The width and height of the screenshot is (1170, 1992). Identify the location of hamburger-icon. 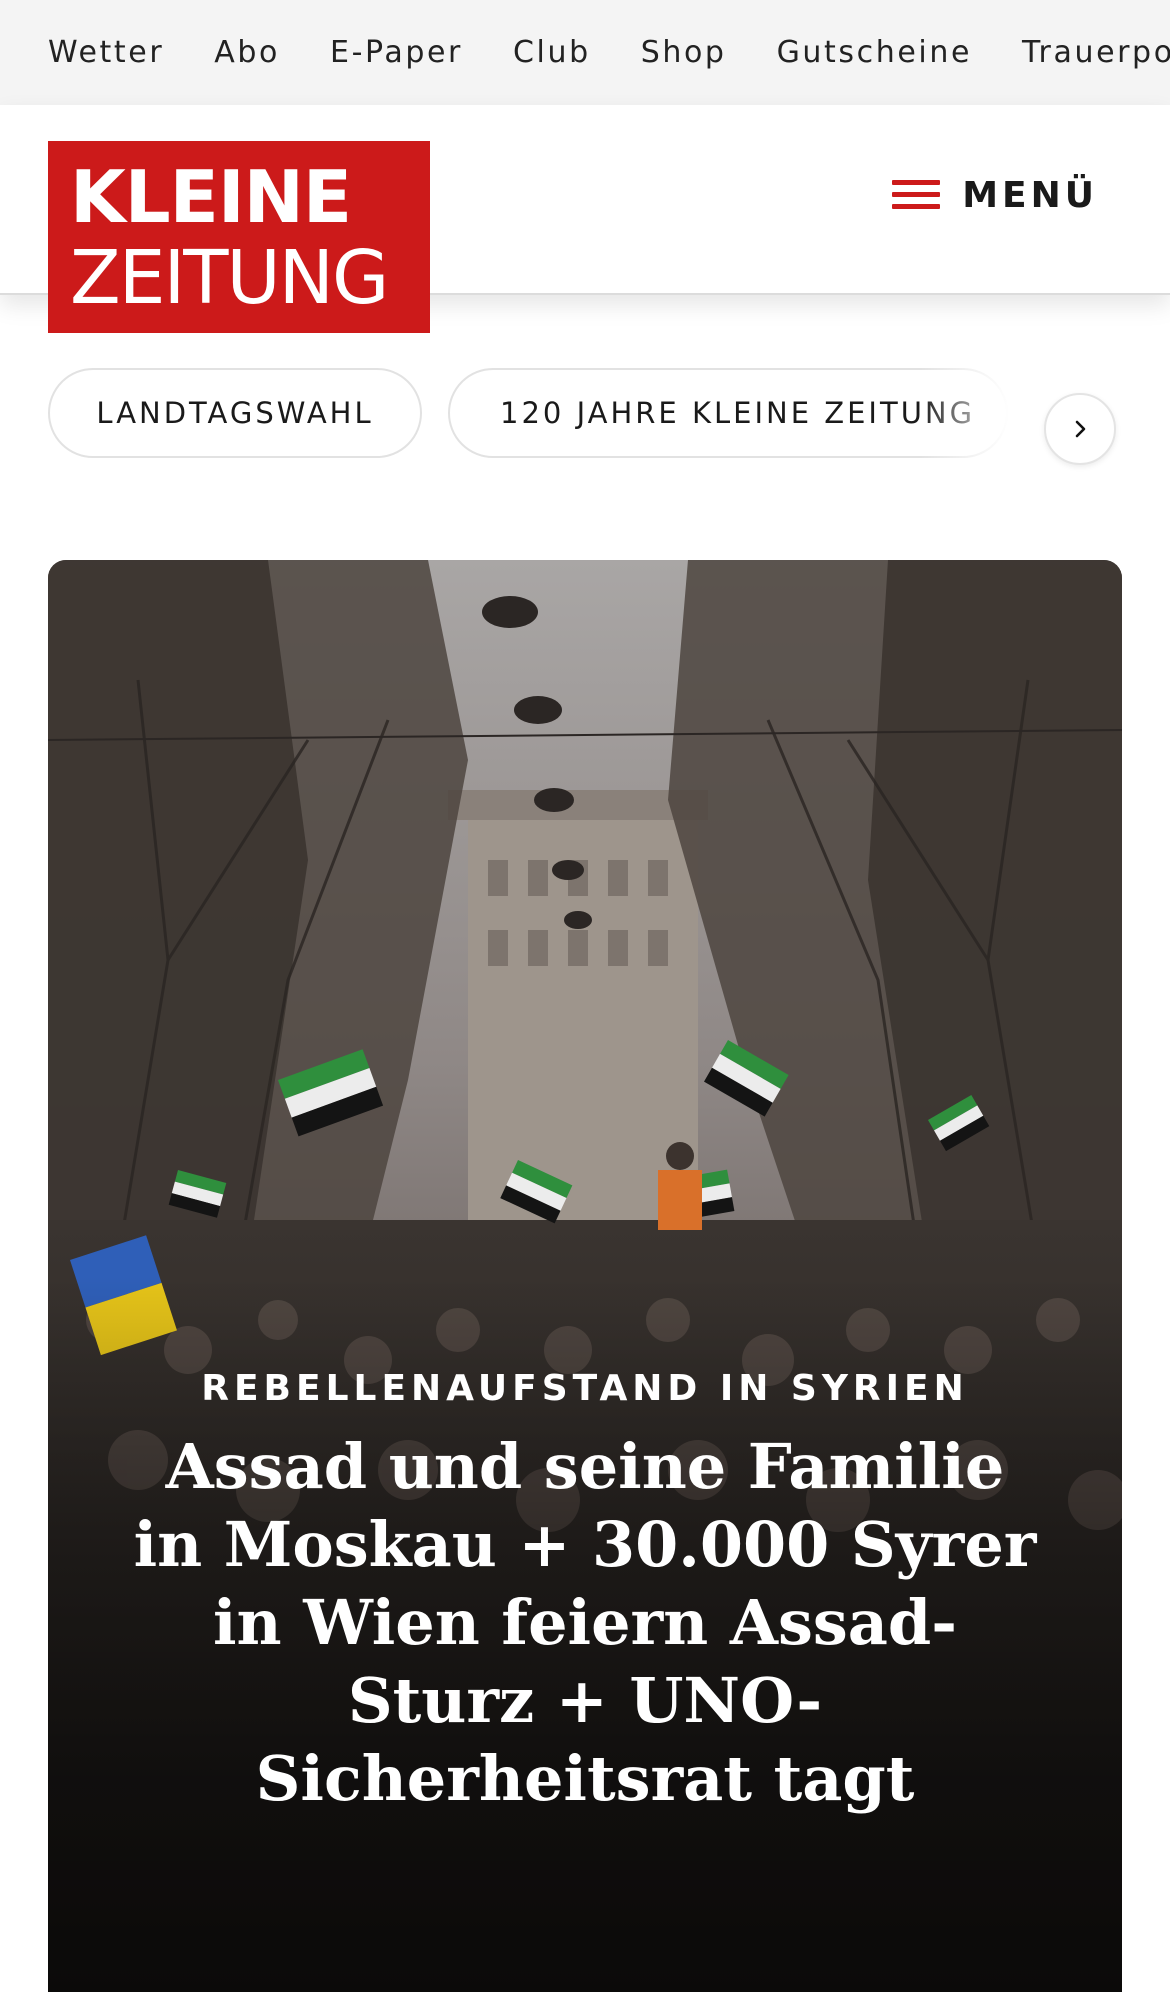
(916, 195).